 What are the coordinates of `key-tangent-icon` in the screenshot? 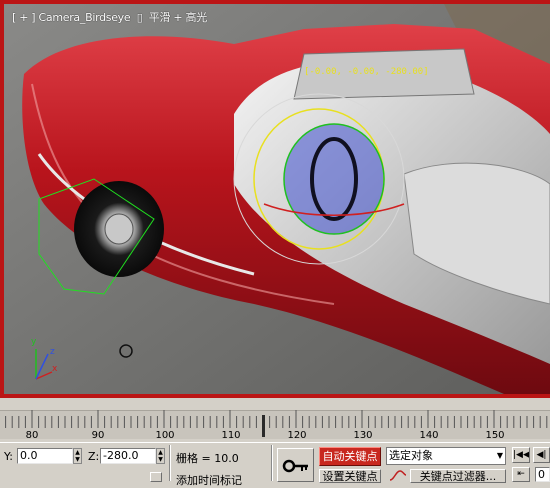 It's located at (398, 475).